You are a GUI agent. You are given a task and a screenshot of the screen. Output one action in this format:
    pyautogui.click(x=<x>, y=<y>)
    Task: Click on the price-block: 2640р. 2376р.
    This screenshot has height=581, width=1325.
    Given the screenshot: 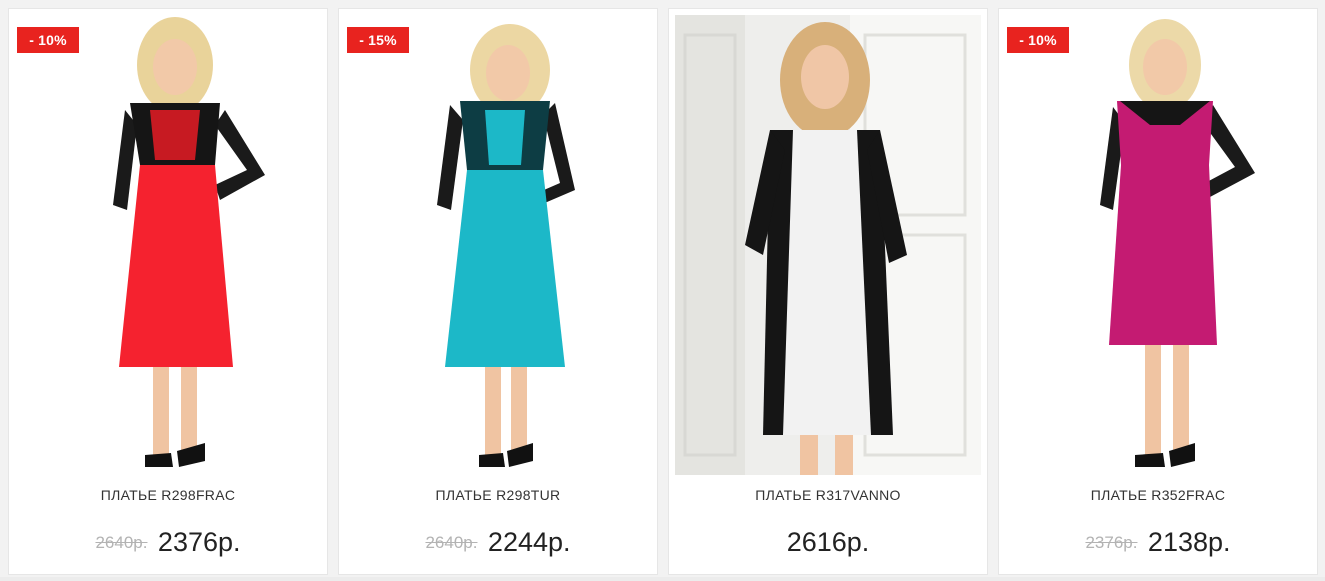 What is the action you would take?
    pyautogui.click(x=168, y=542)
    